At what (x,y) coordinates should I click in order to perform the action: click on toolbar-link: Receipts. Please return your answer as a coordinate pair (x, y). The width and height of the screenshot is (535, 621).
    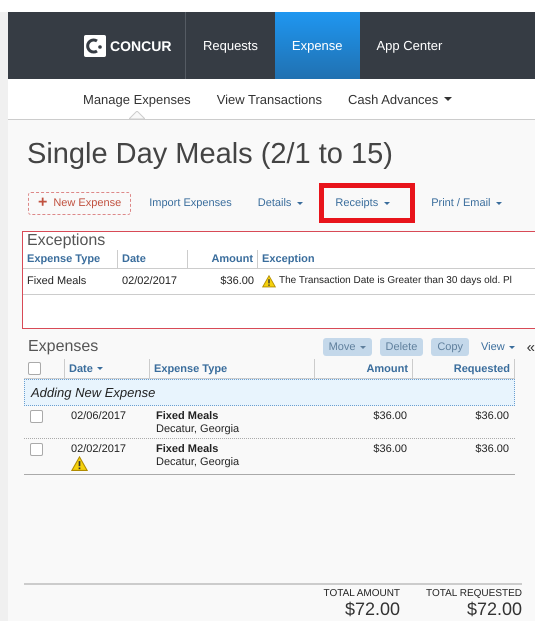
    Looking at the image, I should click on (367, 203).